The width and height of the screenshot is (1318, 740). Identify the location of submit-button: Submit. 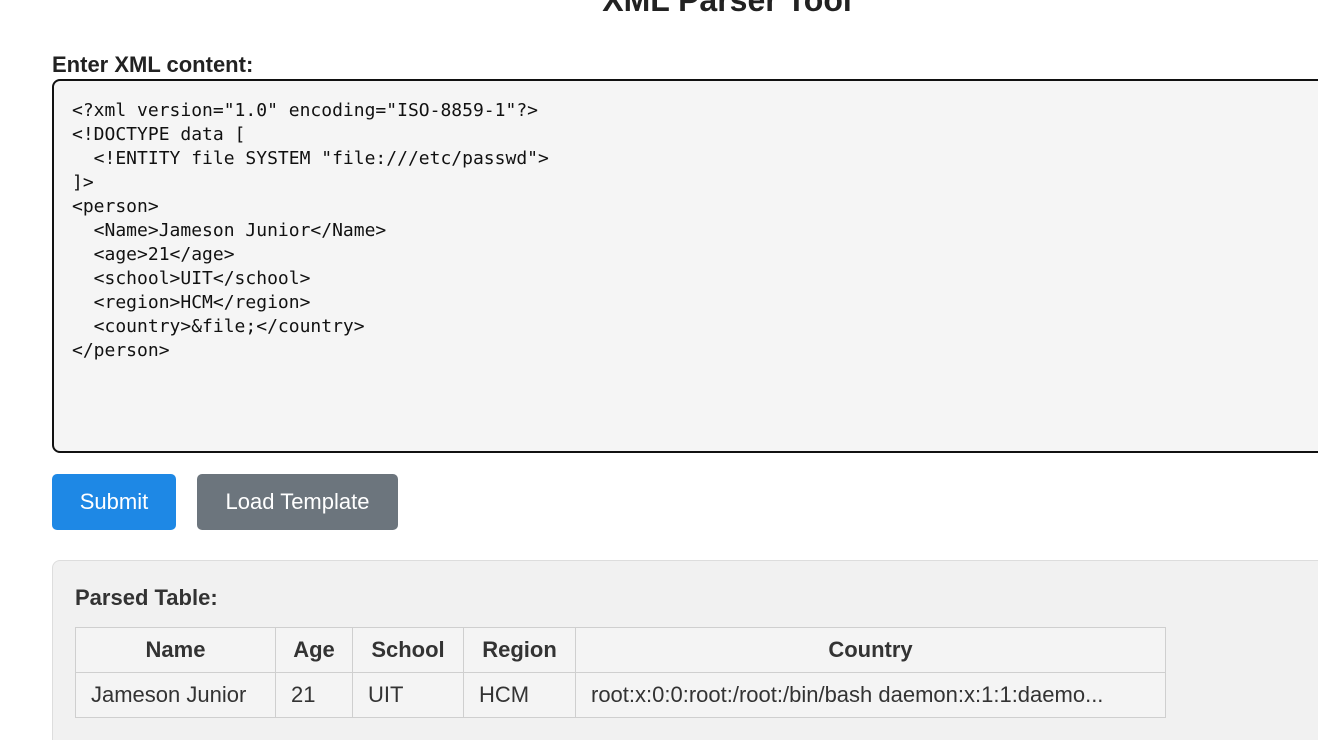
(114, 502).